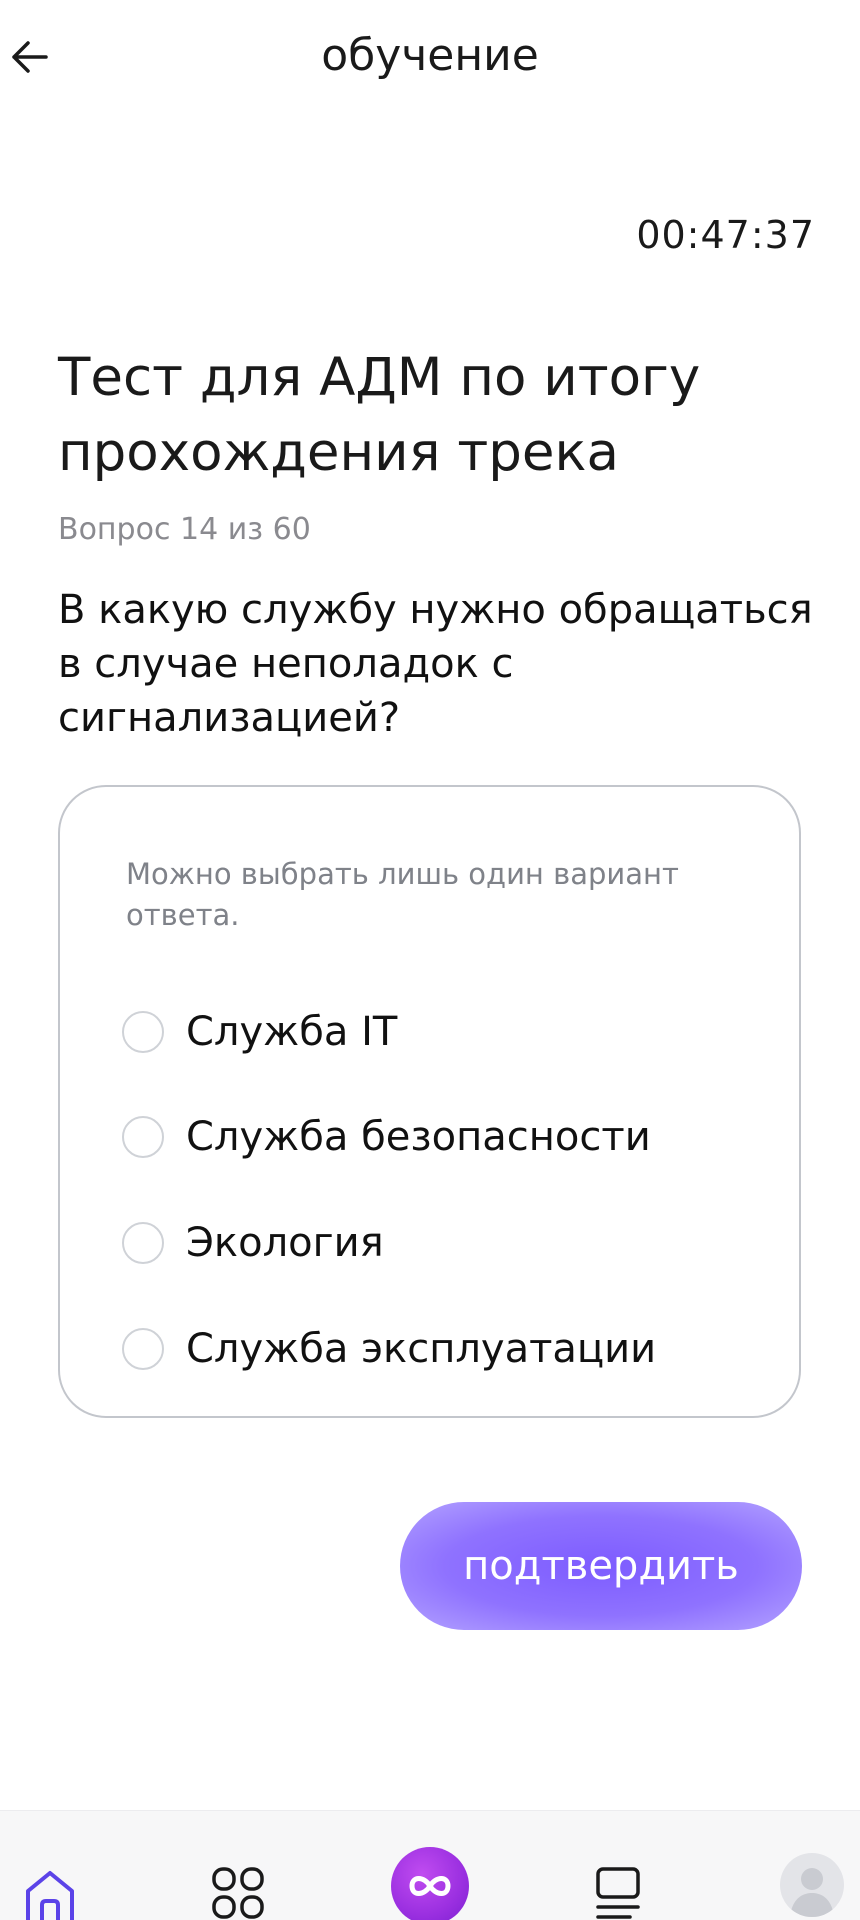 The height and width of the screenshot is (1920, 860). I want to click on avatar, so click(812, 1885).